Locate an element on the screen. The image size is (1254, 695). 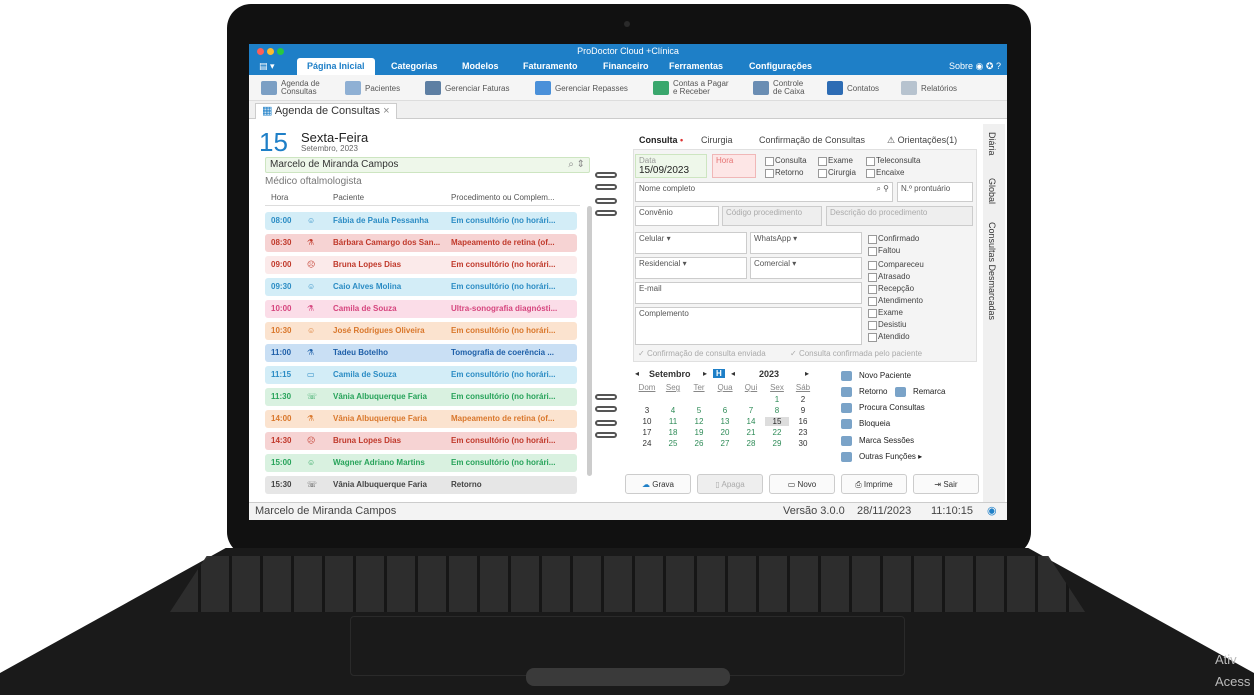
tab-cirurgia: Cirurgia is located at coordinates (717, 140).